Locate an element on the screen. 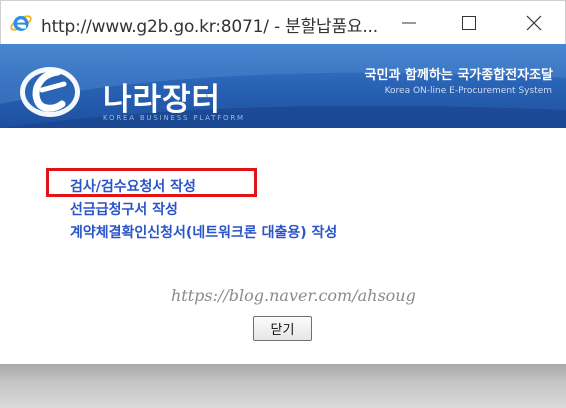 The image size is (566, 408). footer-bar is located at coordinates (283, 386).